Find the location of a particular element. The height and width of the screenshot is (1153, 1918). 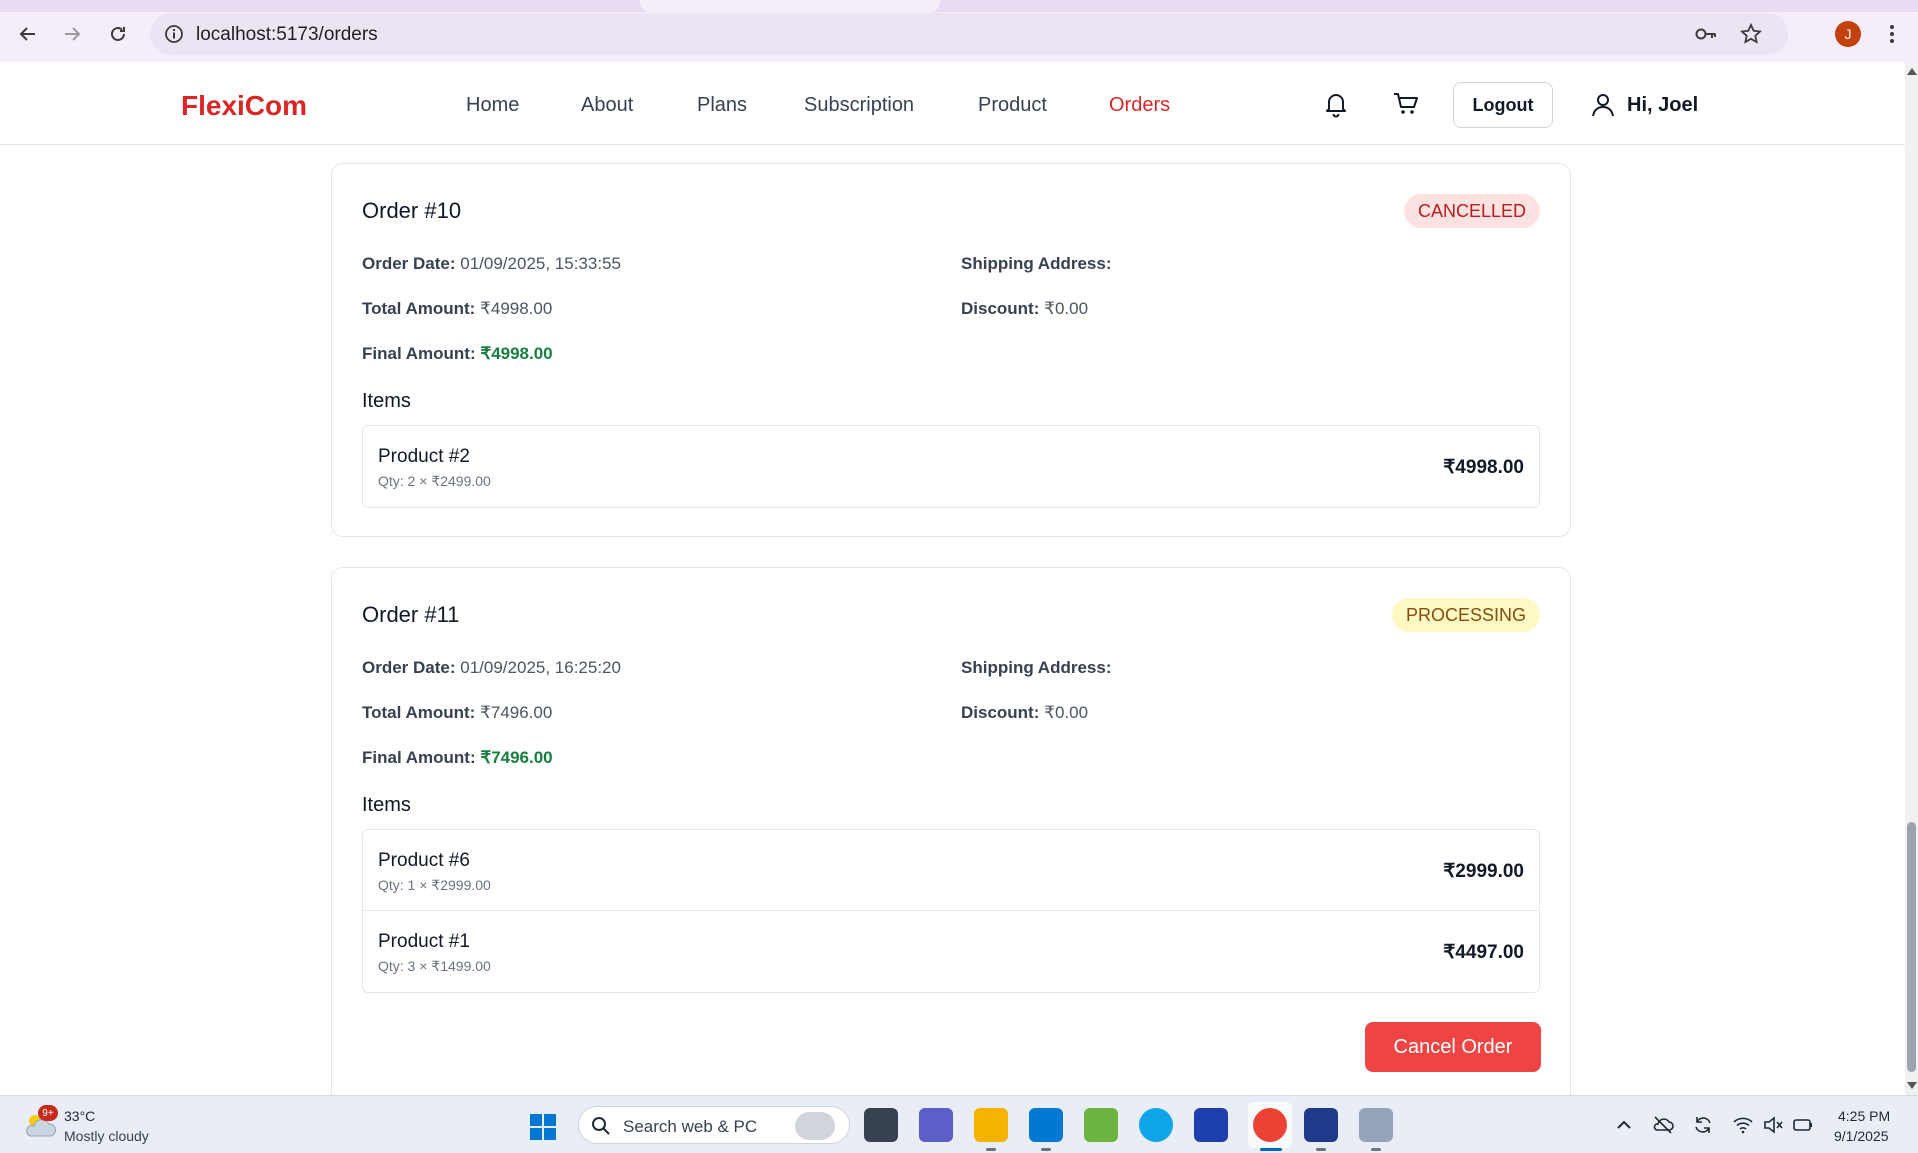

search-highlight-icon is located at coordinates (815, 1126).